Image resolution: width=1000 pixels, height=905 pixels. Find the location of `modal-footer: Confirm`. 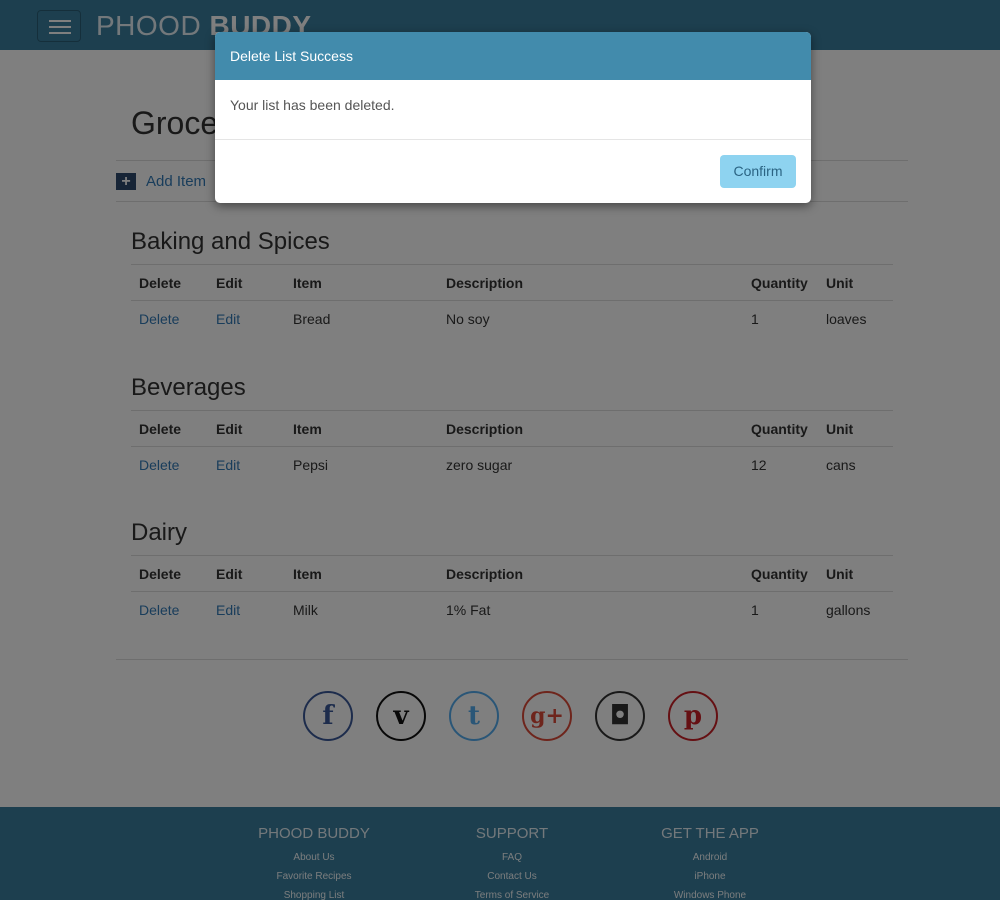

modal-footer: Confirm is located at coordinates (513, 171).